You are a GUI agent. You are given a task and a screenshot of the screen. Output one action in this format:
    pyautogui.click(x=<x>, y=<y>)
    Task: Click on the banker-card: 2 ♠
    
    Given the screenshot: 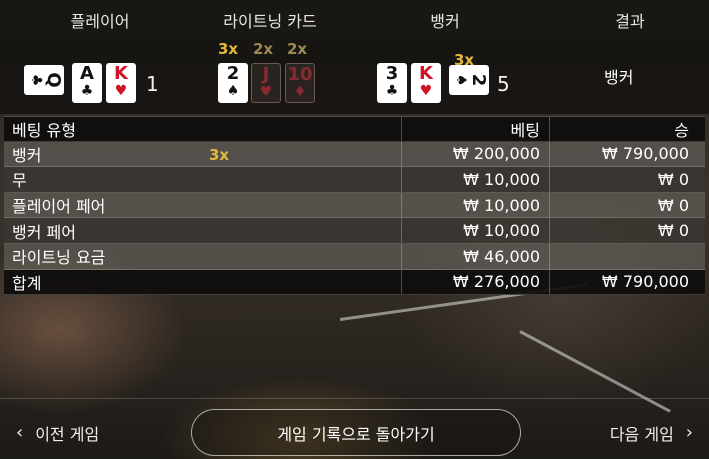 What is the action you would take?
    pyautogui.click(x=469, y=80)
    